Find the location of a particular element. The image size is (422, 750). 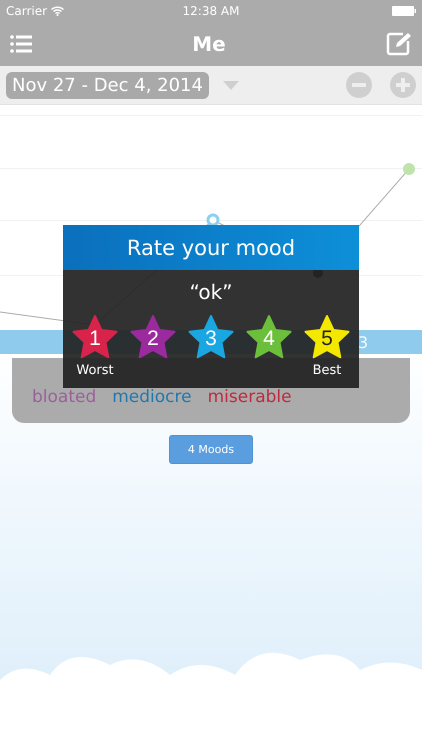

moods-button: 4 Moods is located at coordinates (211, 449).